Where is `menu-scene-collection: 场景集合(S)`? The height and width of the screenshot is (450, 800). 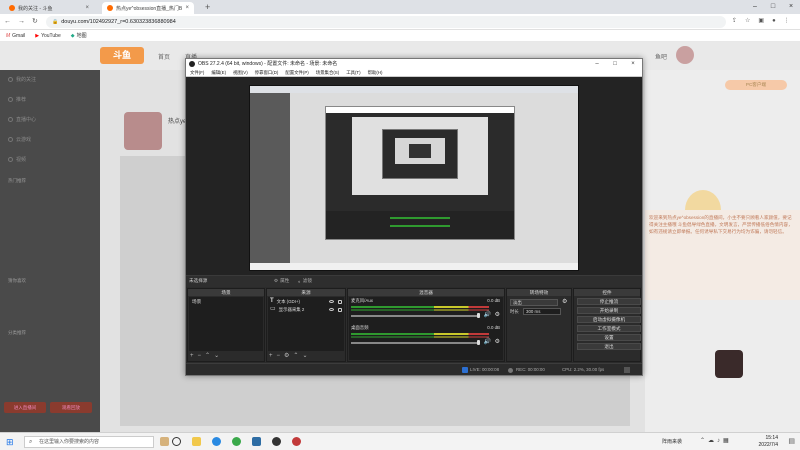 menu-scene-collection: 场景集合(S) is located at coordinates (327, 72).